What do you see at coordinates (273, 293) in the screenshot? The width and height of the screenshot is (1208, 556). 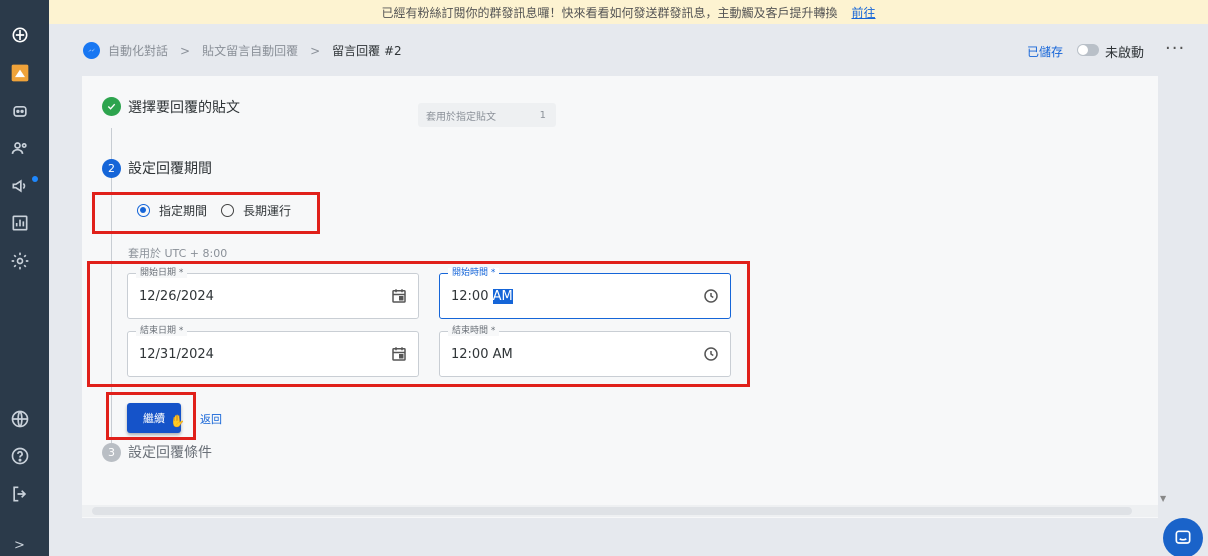 I see `start-date-field: 開始日期 * 12/26/2024` at bounding box center [273, 293].